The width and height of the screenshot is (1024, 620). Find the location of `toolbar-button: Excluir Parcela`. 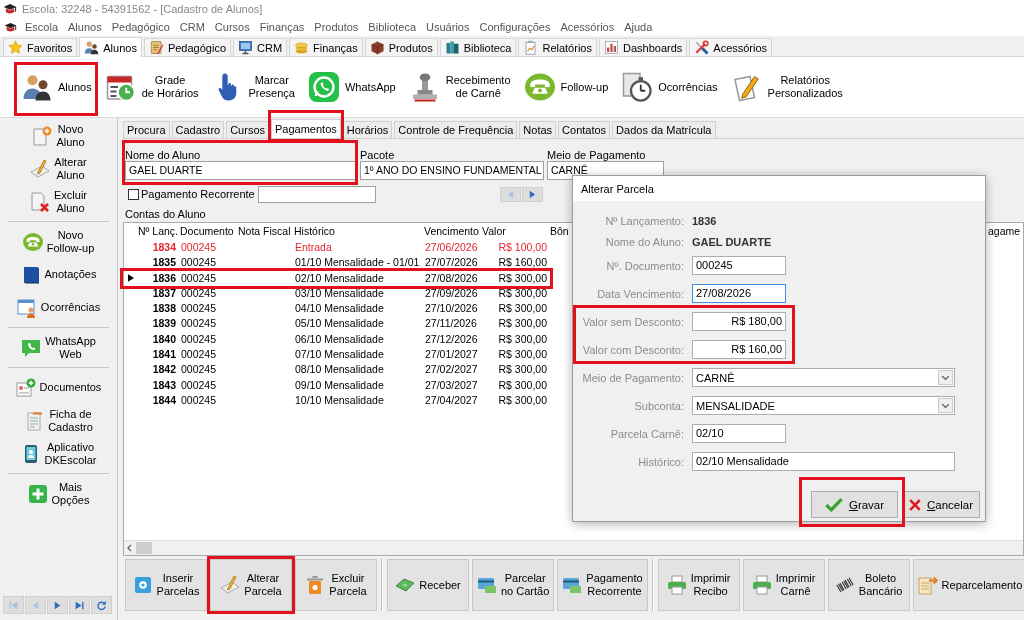

toolbar-button: Excluir Parcela is located at coordinates (336, 585).